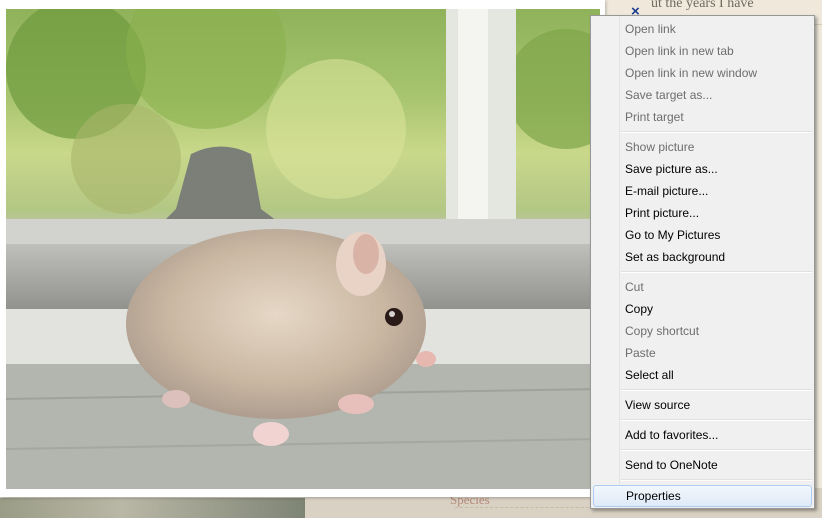 The image size is (822, 518). What do you see at coordinates (702, 5) in the screenshot?
I see `page-body-text: ut the years I have` at bounding box center [702, 5].